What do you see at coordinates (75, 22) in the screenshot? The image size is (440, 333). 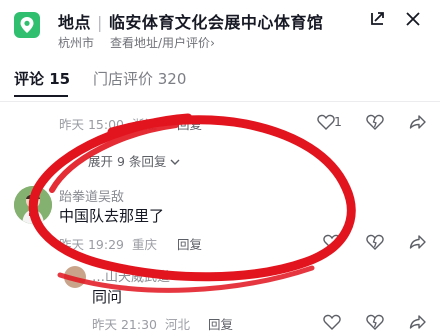 I see `location-kind: 地点` at bounding box center [75, 22].